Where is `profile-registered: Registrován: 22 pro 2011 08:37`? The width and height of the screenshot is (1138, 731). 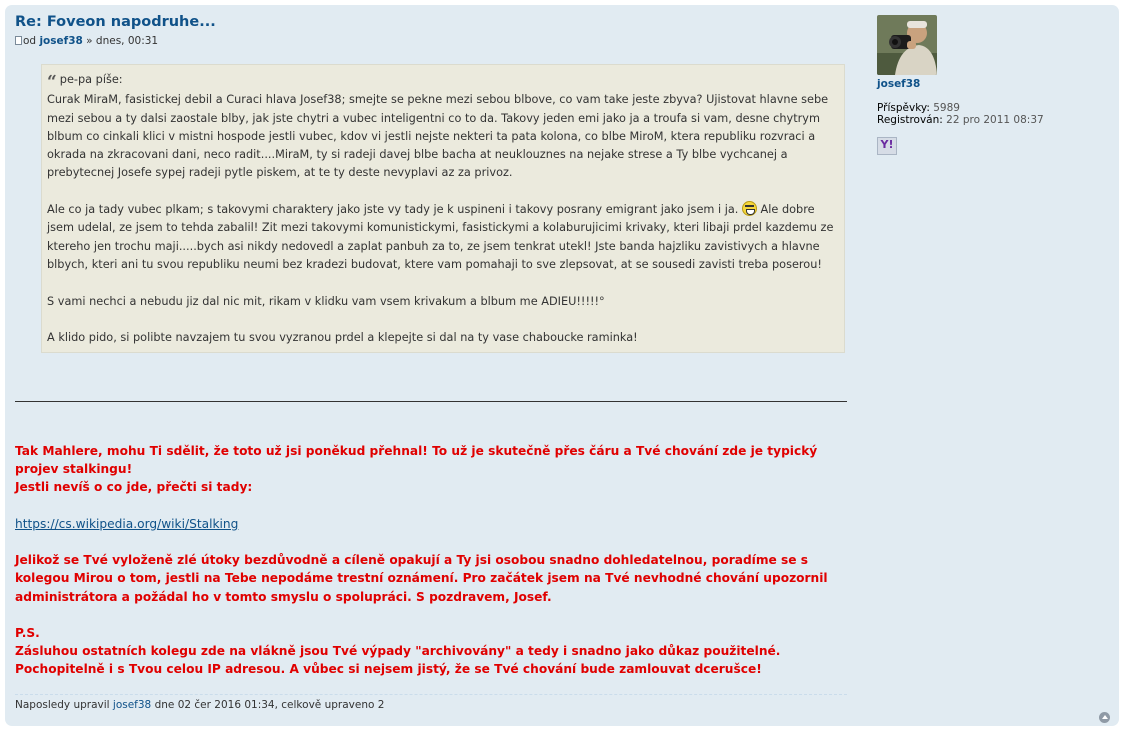
profile-registered: Registrován: 22 pro 2011 08:37 is located at coordinates (960, 120).